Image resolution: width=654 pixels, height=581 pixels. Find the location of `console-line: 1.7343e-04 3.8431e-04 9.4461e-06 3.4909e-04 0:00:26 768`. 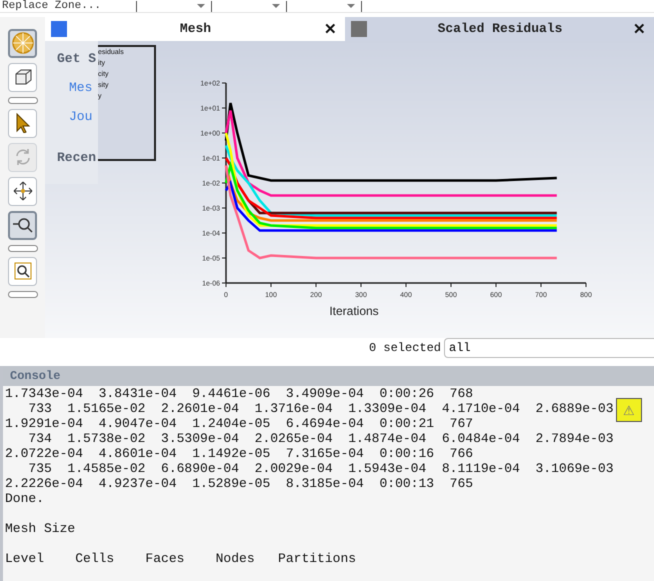

console-line: 1.7343e-04 3.8431e-04 9.4461e-06 3.4909e-04 0:00:26 768 is located at coordinates (239, 393).